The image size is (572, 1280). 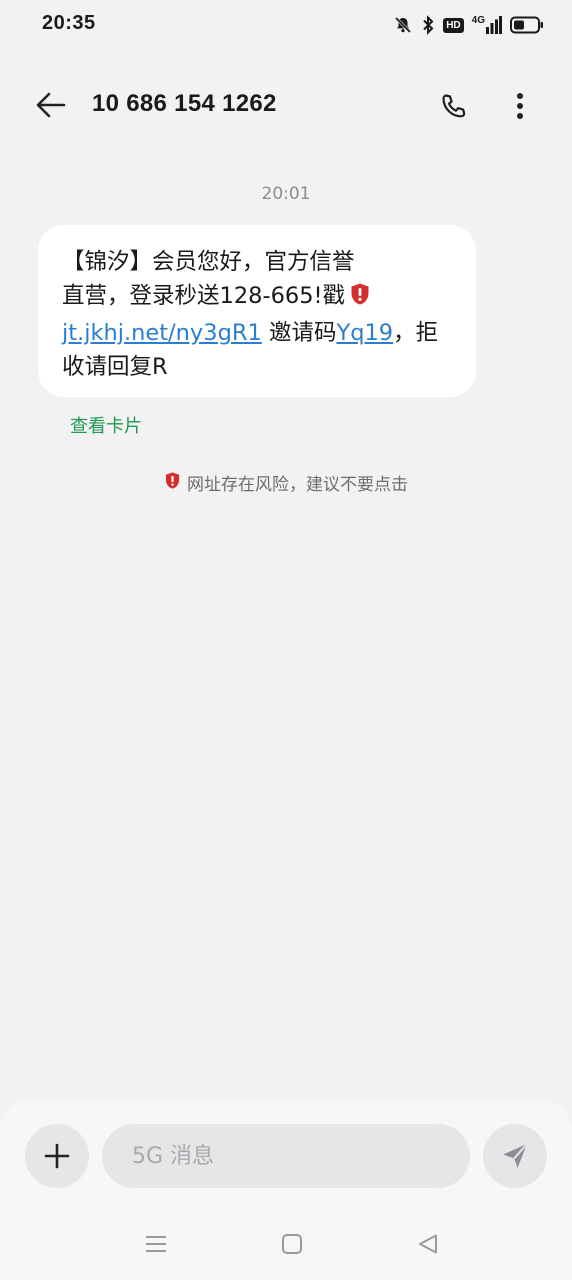 I want to click on bluetooth-icon, so click(x=428, y=25).